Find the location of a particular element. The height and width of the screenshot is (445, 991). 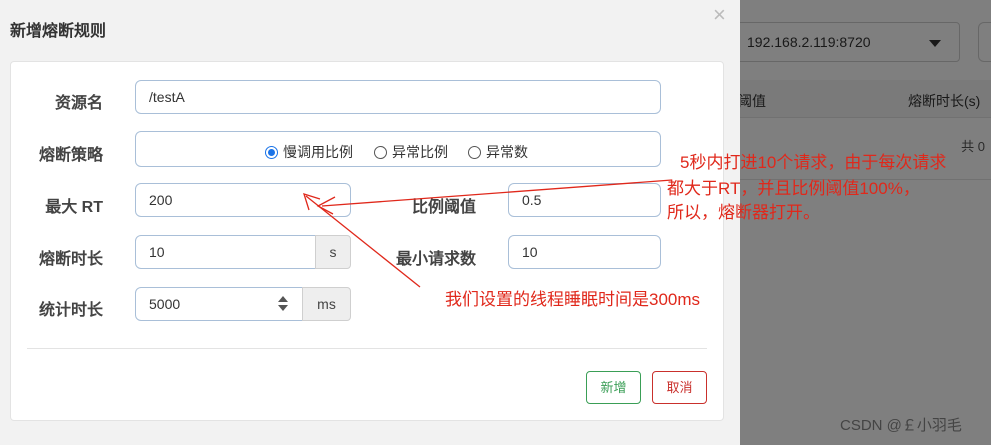

cancel-button: 取消 is located at coordinates (679, 387).